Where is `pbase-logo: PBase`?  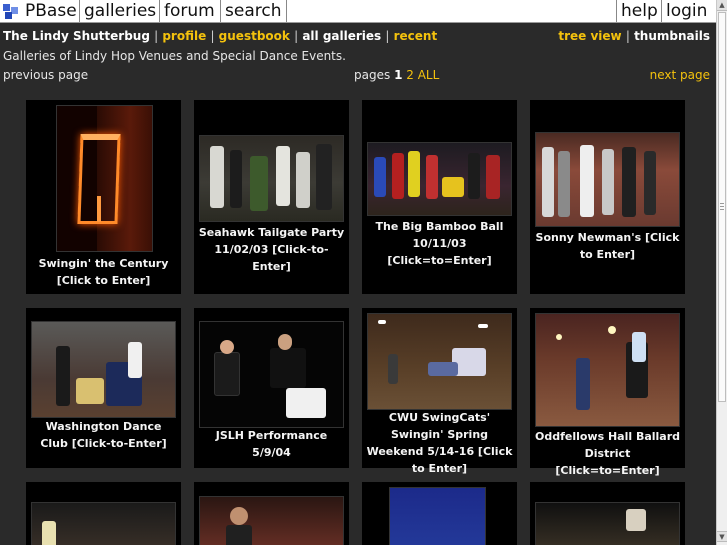 pbase-logo: PBase is located at coordinates (40, 11).